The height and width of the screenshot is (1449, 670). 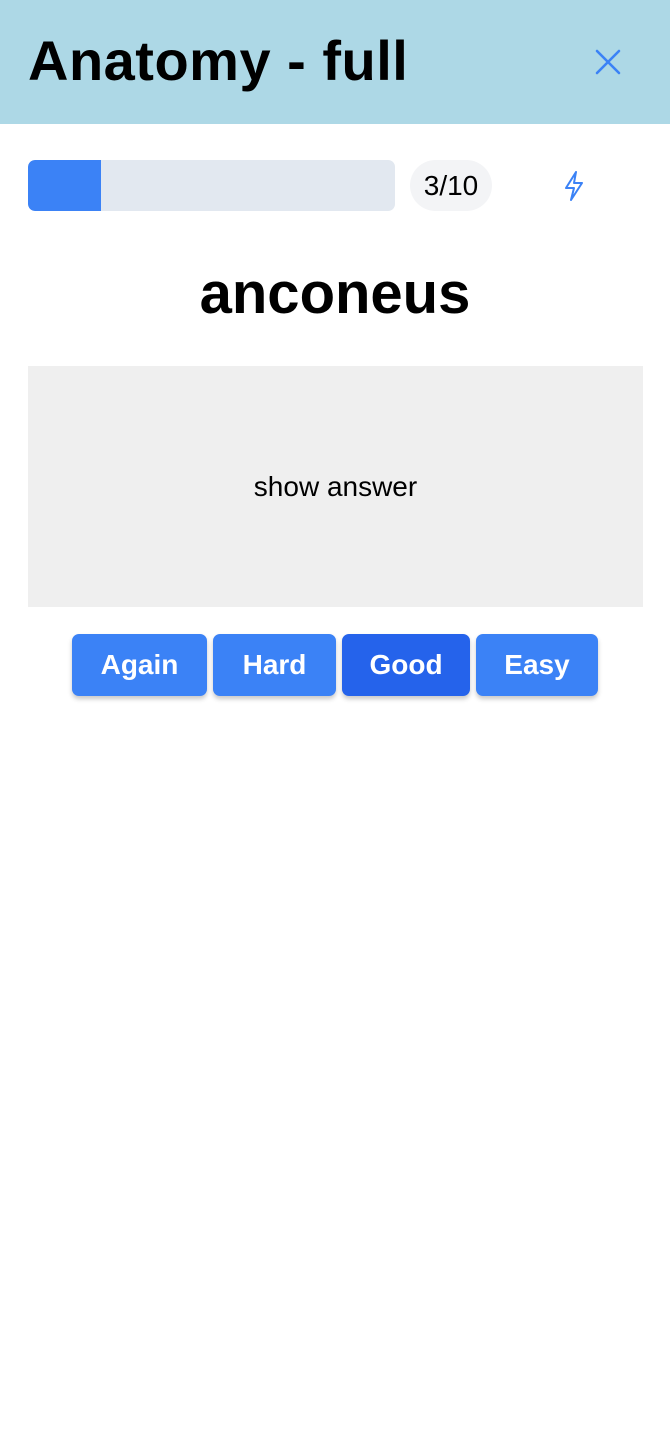 What do you see at coordinates (218, 60) in the screenshot?
I see `deck-title: Anatomy - full` at bounding box center [218, 60].